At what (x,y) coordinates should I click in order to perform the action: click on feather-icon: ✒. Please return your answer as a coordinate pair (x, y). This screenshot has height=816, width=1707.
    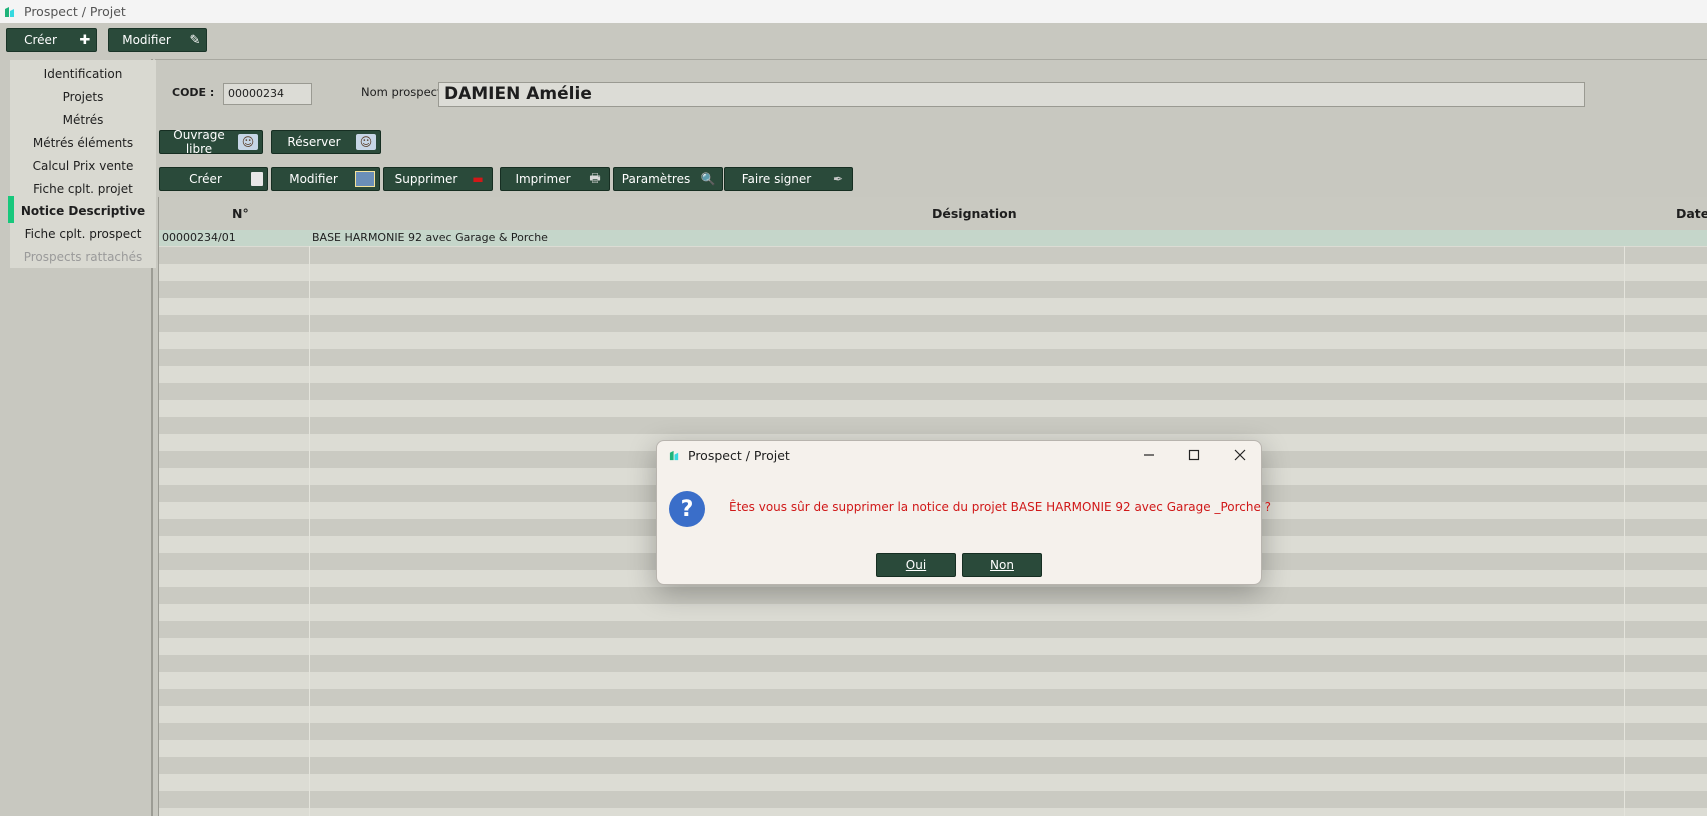
    Looking at the image, I should click on (838, 179).